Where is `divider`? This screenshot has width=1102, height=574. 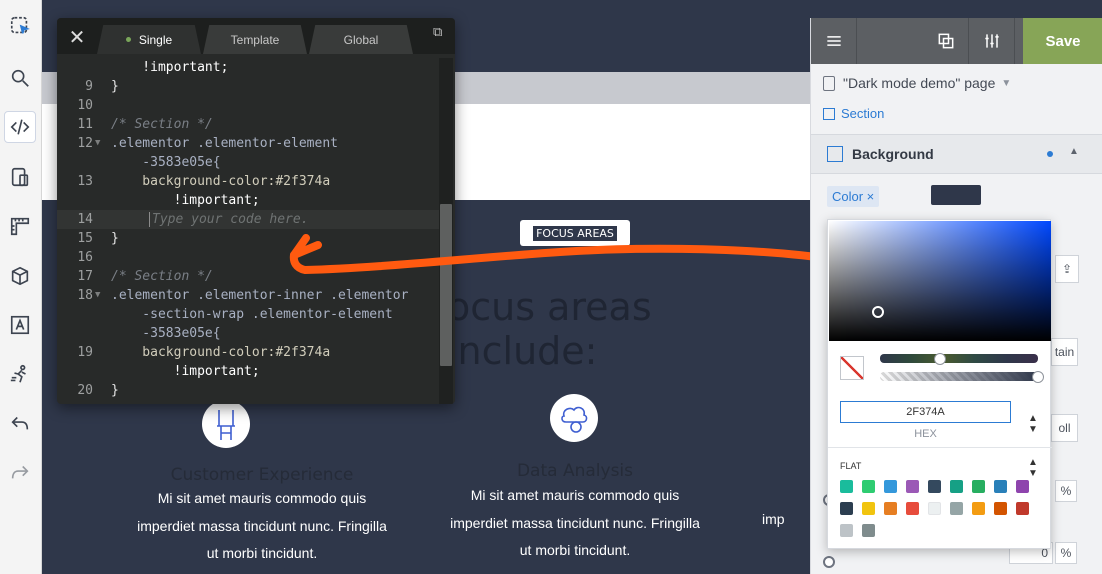
divider is located at coordinates (940, 447).